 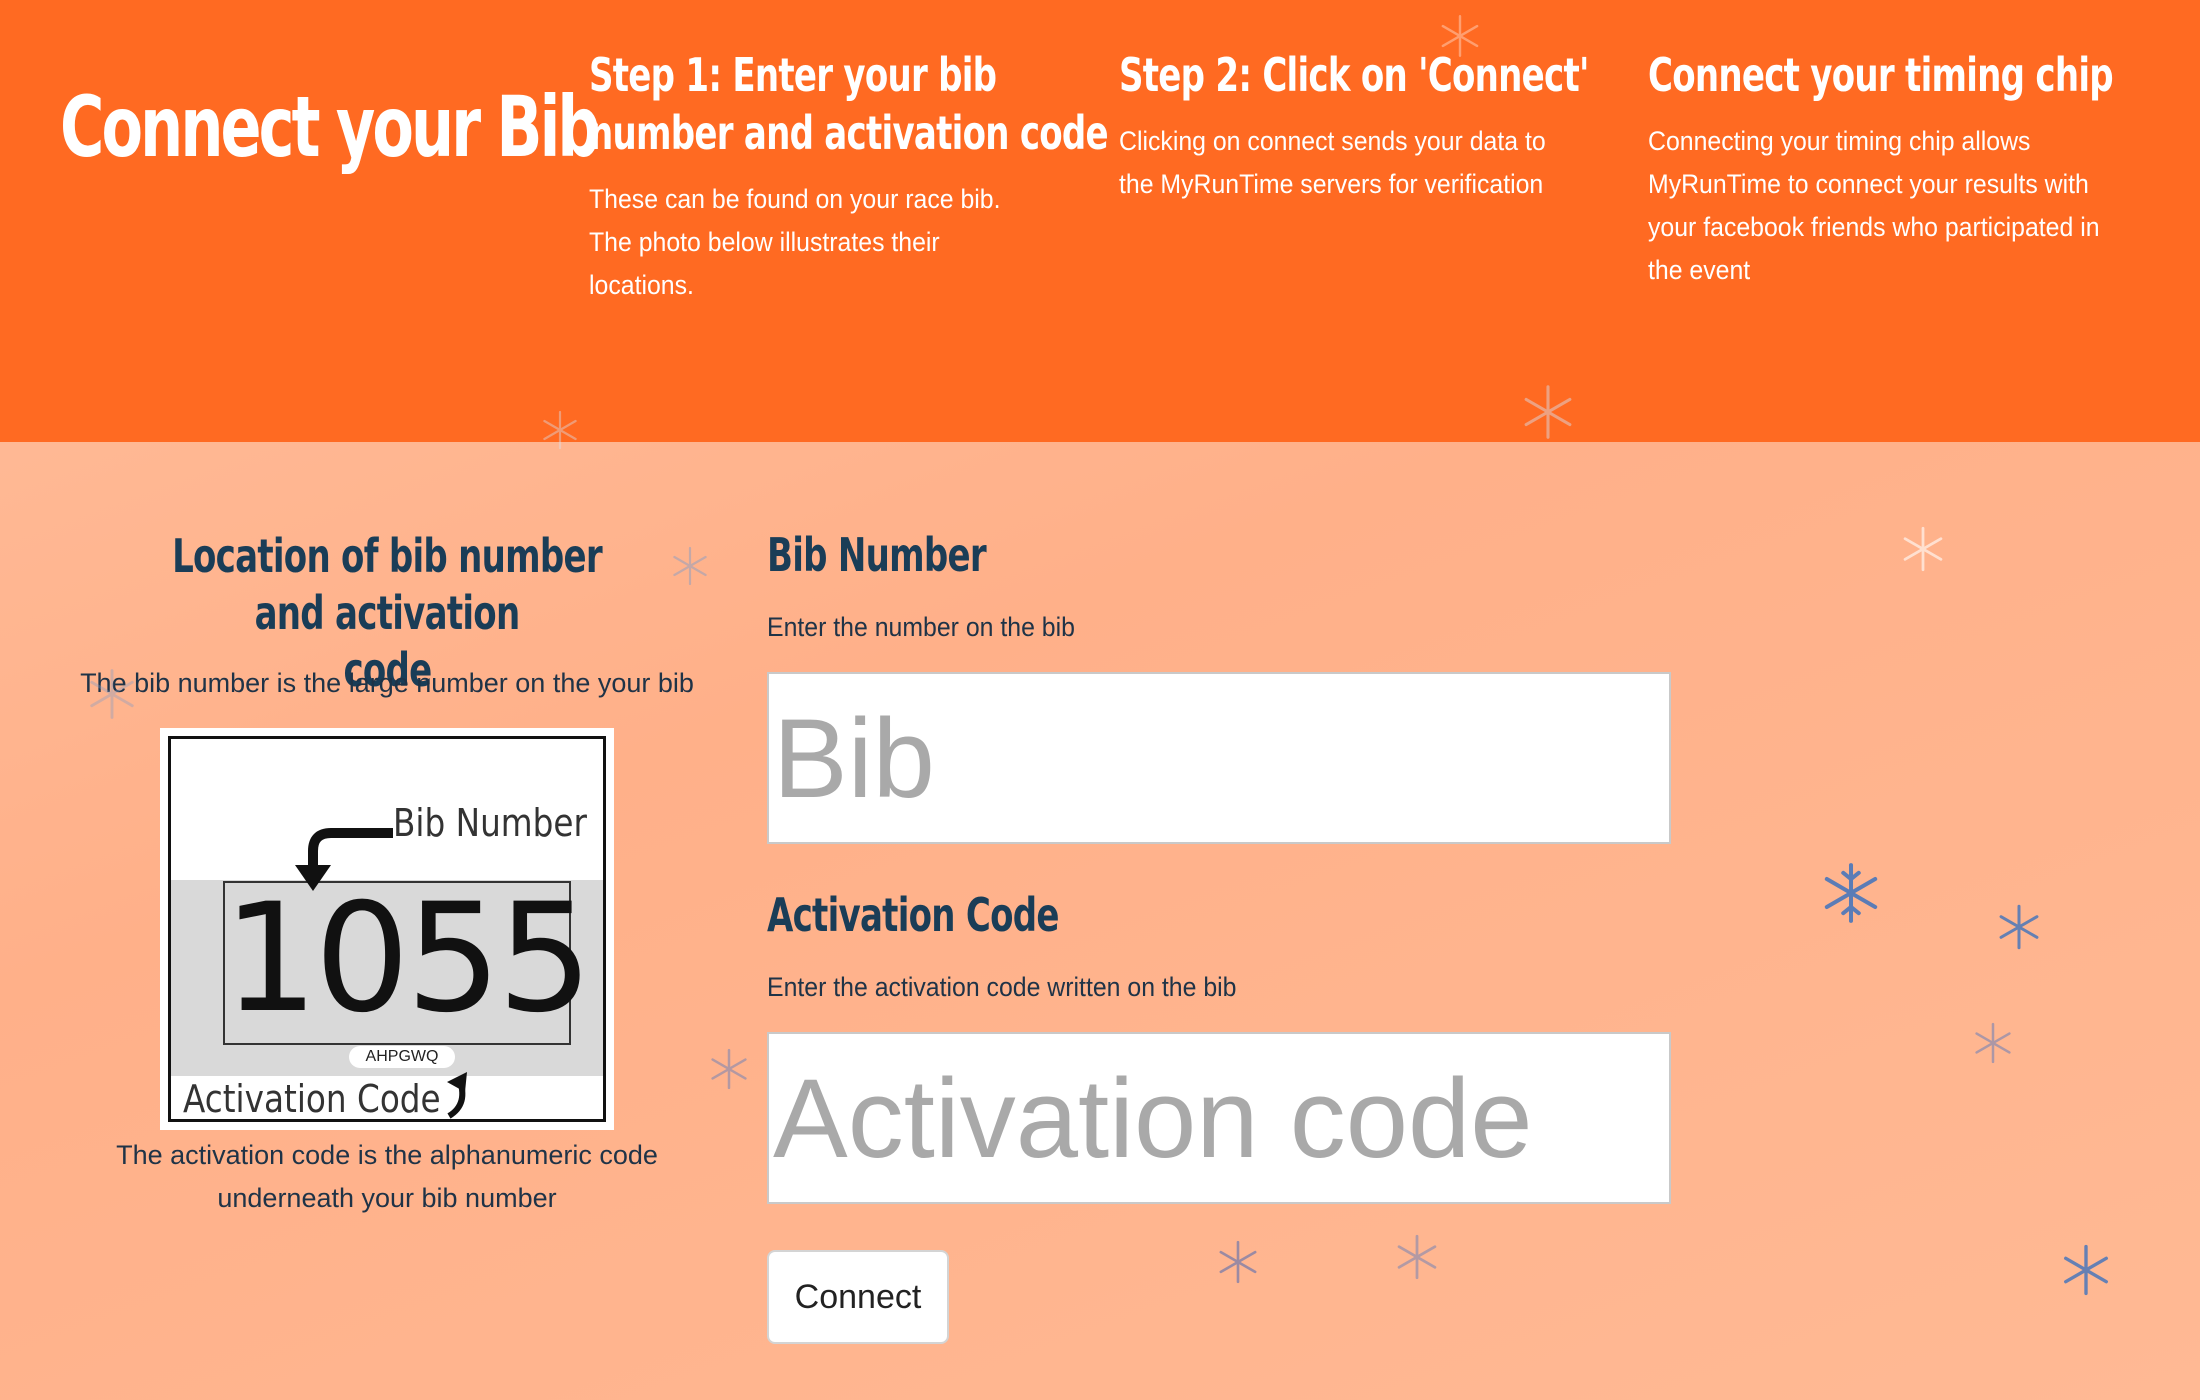 What do you see at coordinates (849, 133) in the screenshot?
I see `step-1-title-line-2: number and activation code` at bounding box center [849, 133].